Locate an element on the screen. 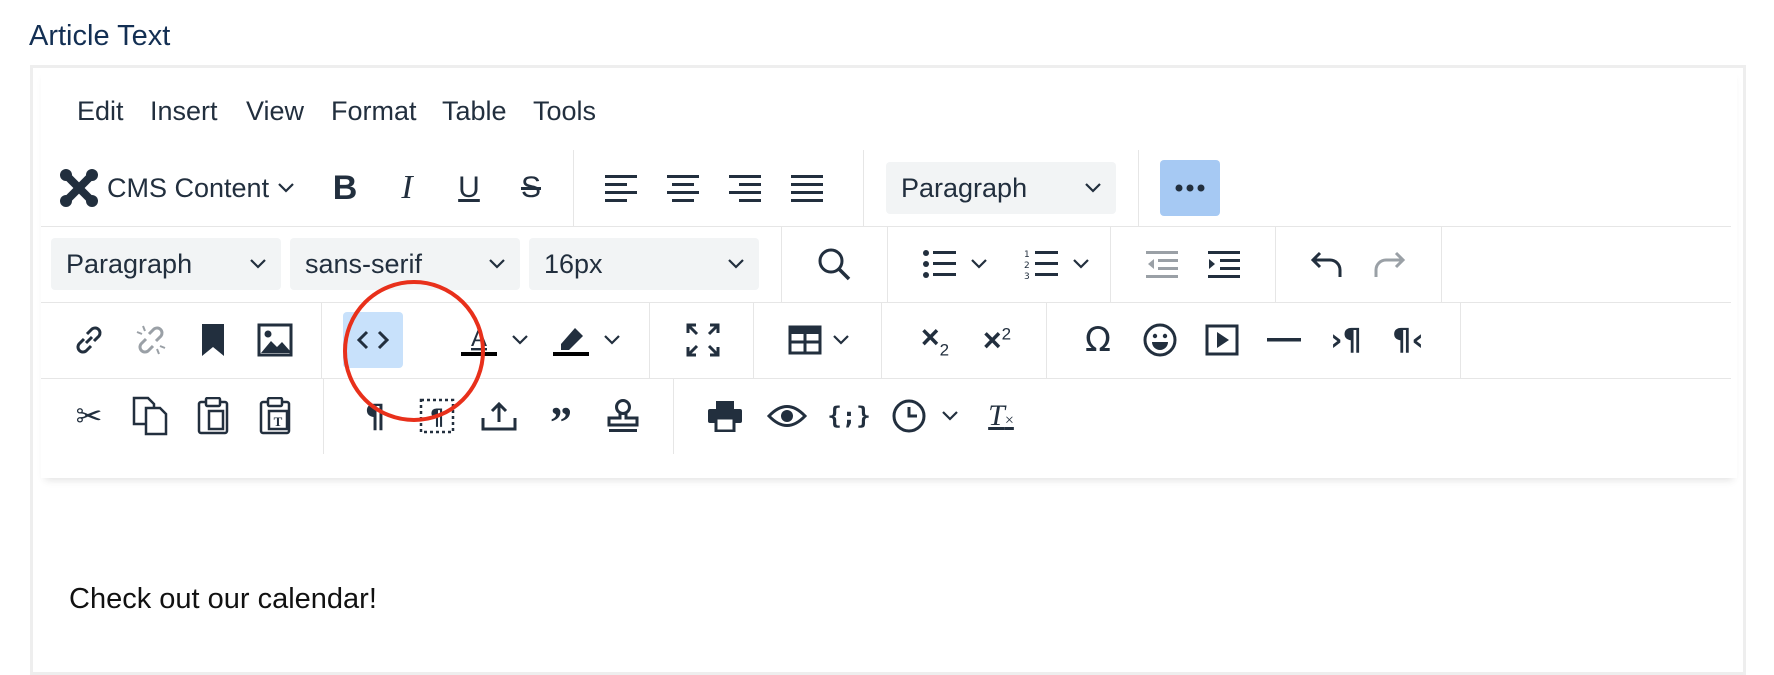 The image size is (1774, 675). image-button is located at coordinates (275, 340).